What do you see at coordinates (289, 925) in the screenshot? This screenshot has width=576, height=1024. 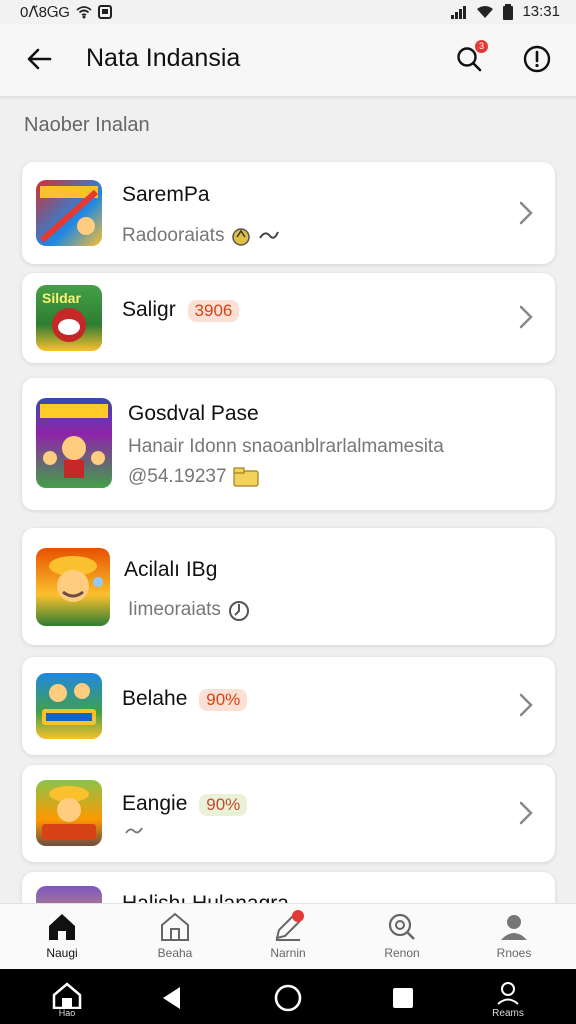 I see `edit-icon` at bounding box center [289, 925].